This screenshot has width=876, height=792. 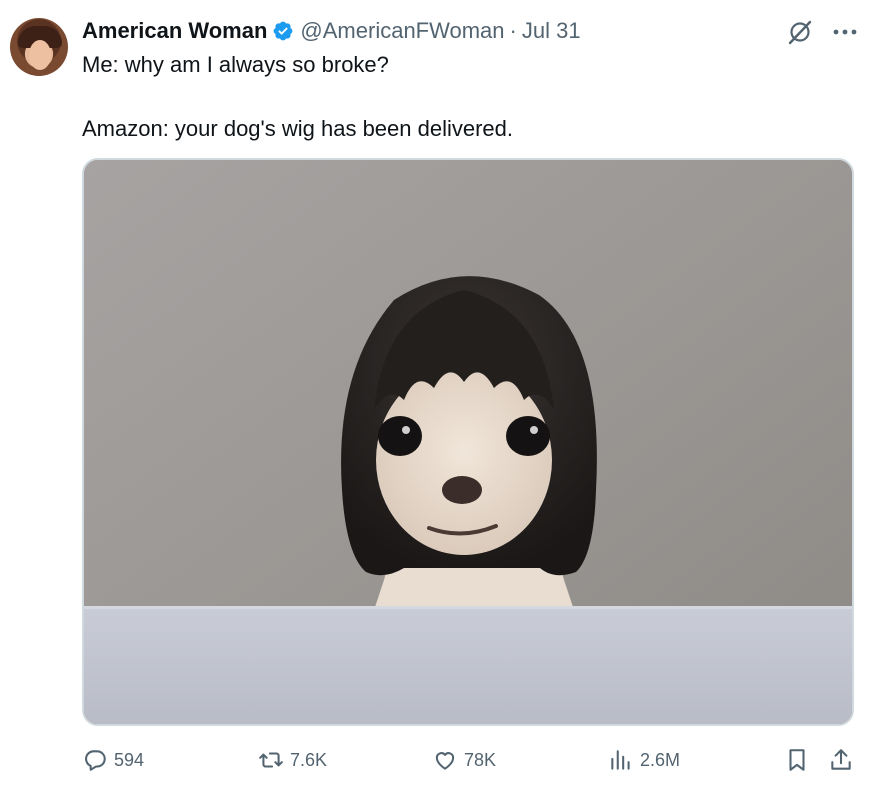 I want to click on bookmark-icon, so click(x=797, y=760).